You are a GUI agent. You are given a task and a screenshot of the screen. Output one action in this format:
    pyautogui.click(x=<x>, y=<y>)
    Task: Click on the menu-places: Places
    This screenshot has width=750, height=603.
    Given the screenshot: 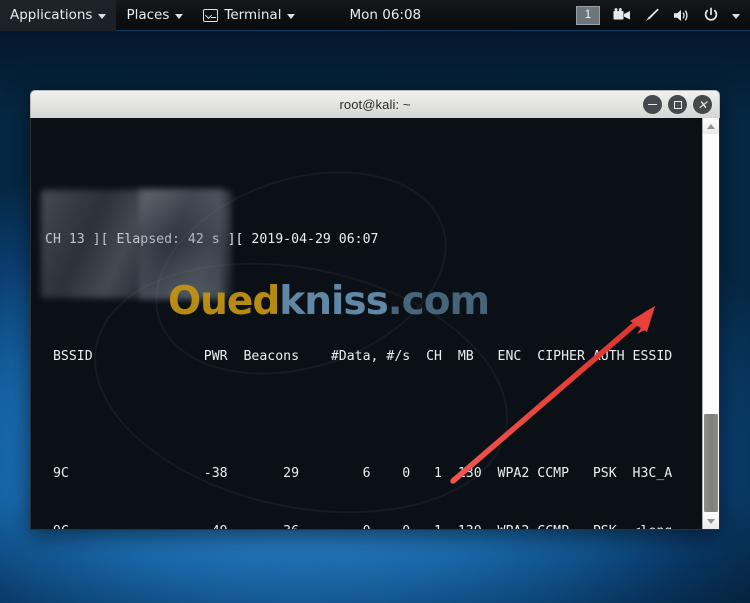 What is the action you would take?
    pyautogui.click(x=154, y=15)
    